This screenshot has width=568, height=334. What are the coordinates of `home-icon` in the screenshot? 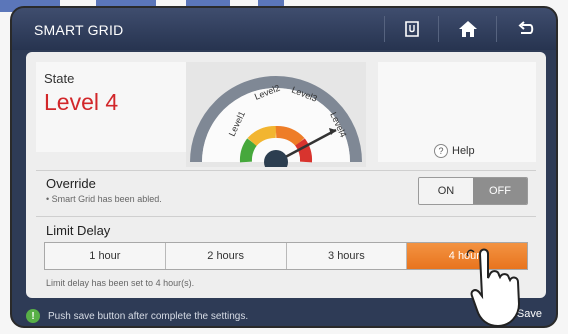 It's located at (468, 29).